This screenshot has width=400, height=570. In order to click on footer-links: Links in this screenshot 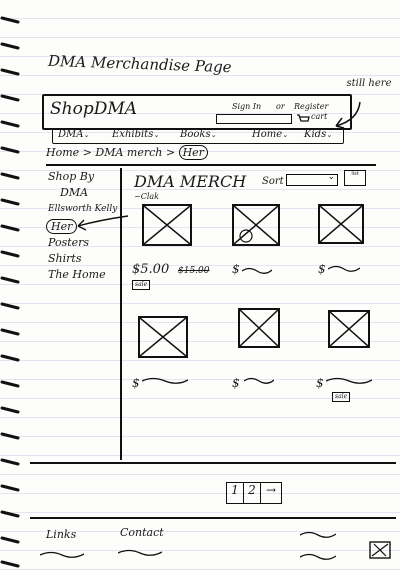, I will do `click(61, 534)`.